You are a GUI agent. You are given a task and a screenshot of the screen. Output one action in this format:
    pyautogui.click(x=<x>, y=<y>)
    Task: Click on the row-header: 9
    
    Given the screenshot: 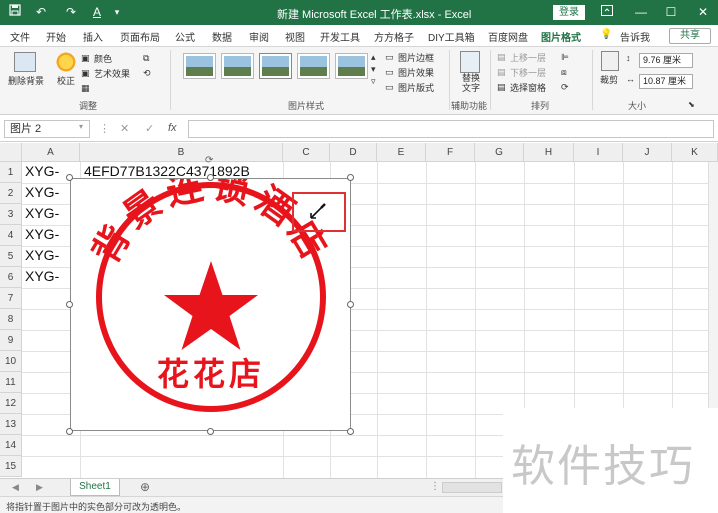 What is the action you would take?
    pyautogui.click(x=11, y=340)
    